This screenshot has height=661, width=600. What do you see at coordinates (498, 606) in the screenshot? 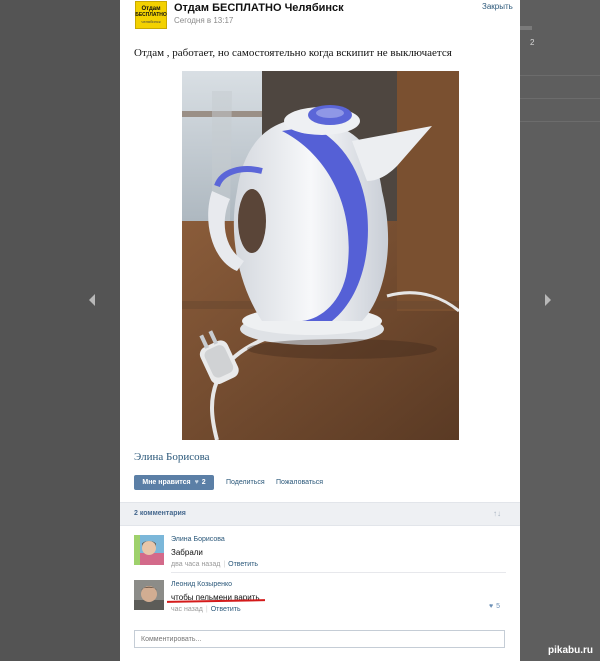
I see `comment-like-count: 5` at bounding box center [498, 606].